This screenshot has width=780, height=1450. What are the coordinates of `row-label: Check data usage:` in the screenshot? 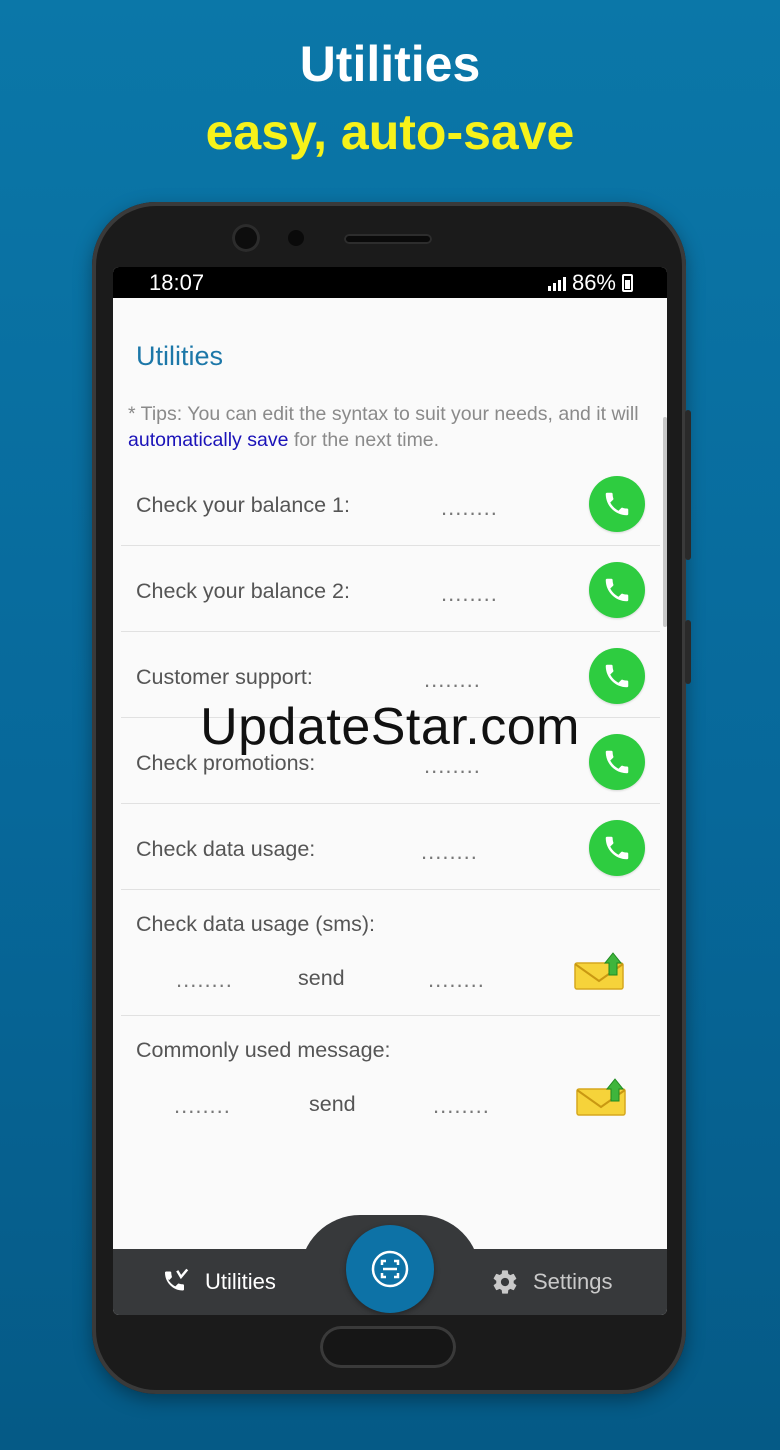 It's located at (226, 849).